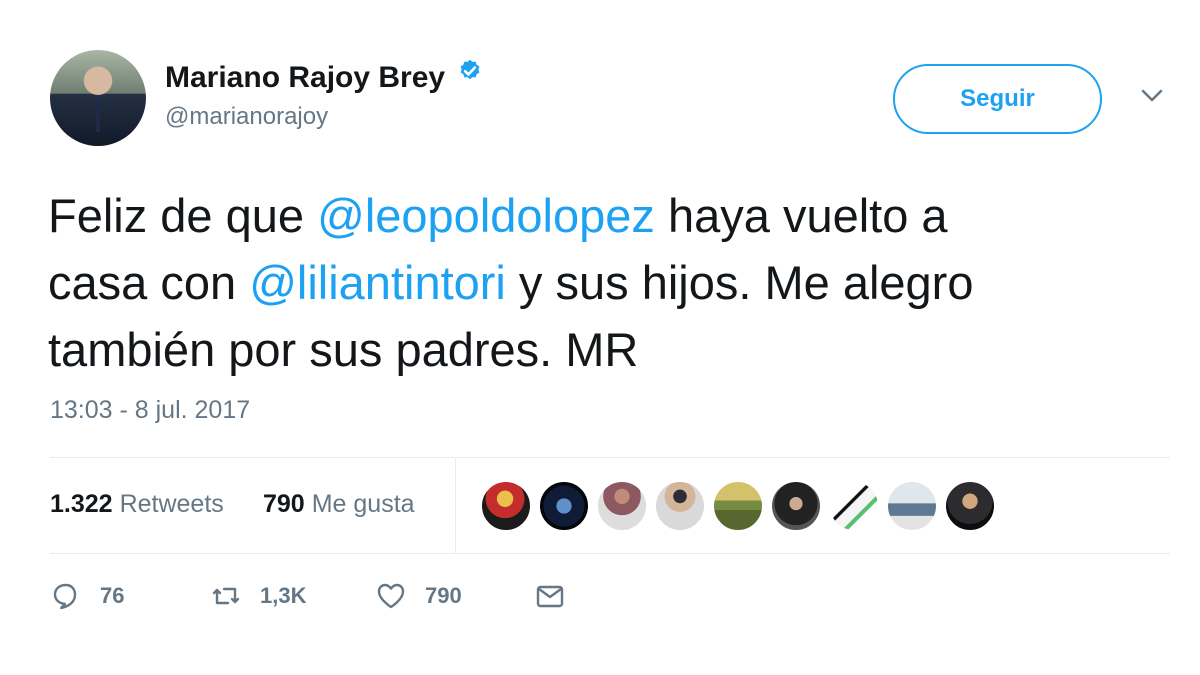  I want to click on mention-link: @leopoldolopez, so click(486, 215).